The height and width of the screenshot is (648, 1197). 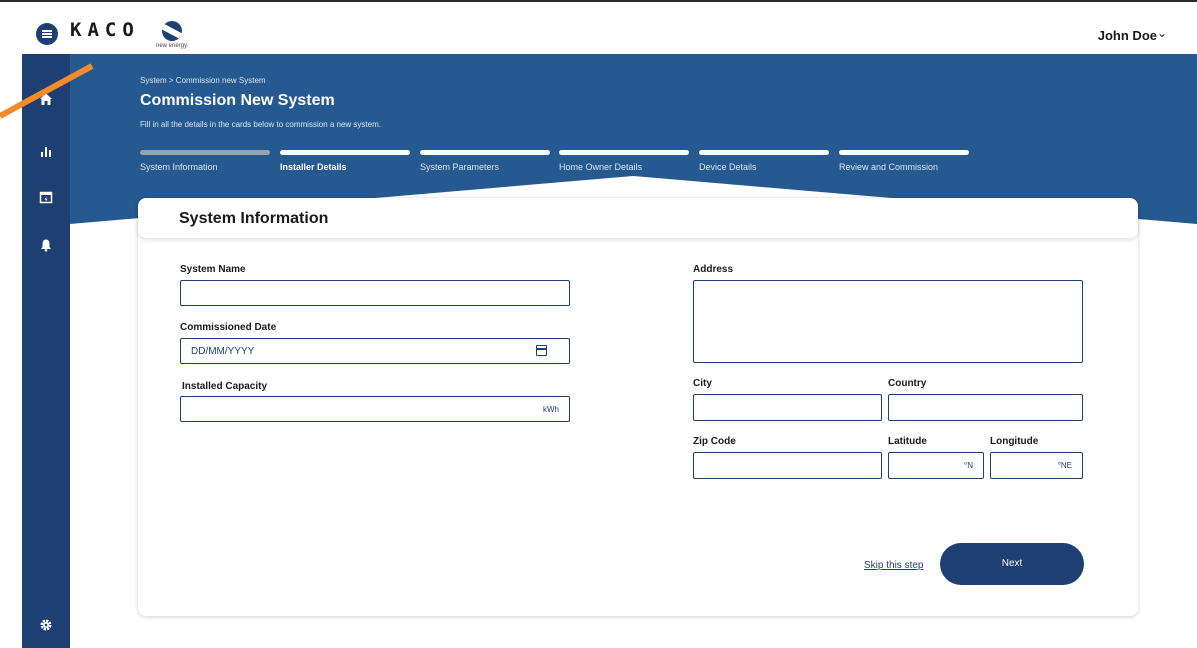 I want to click on gear-icon, so click(x=46, y=627).